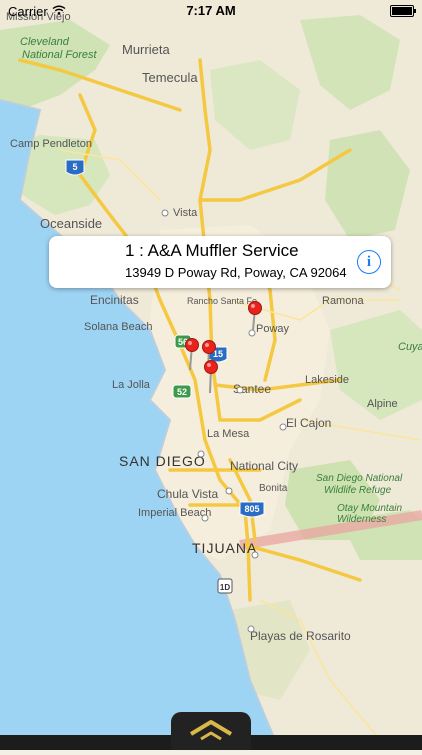 The image size is (422, 755). What do you see at coordinates (118, 327) in the screenshot?
I see `label-solana-beach: Solana Beach` at bounding box center [118, 327].